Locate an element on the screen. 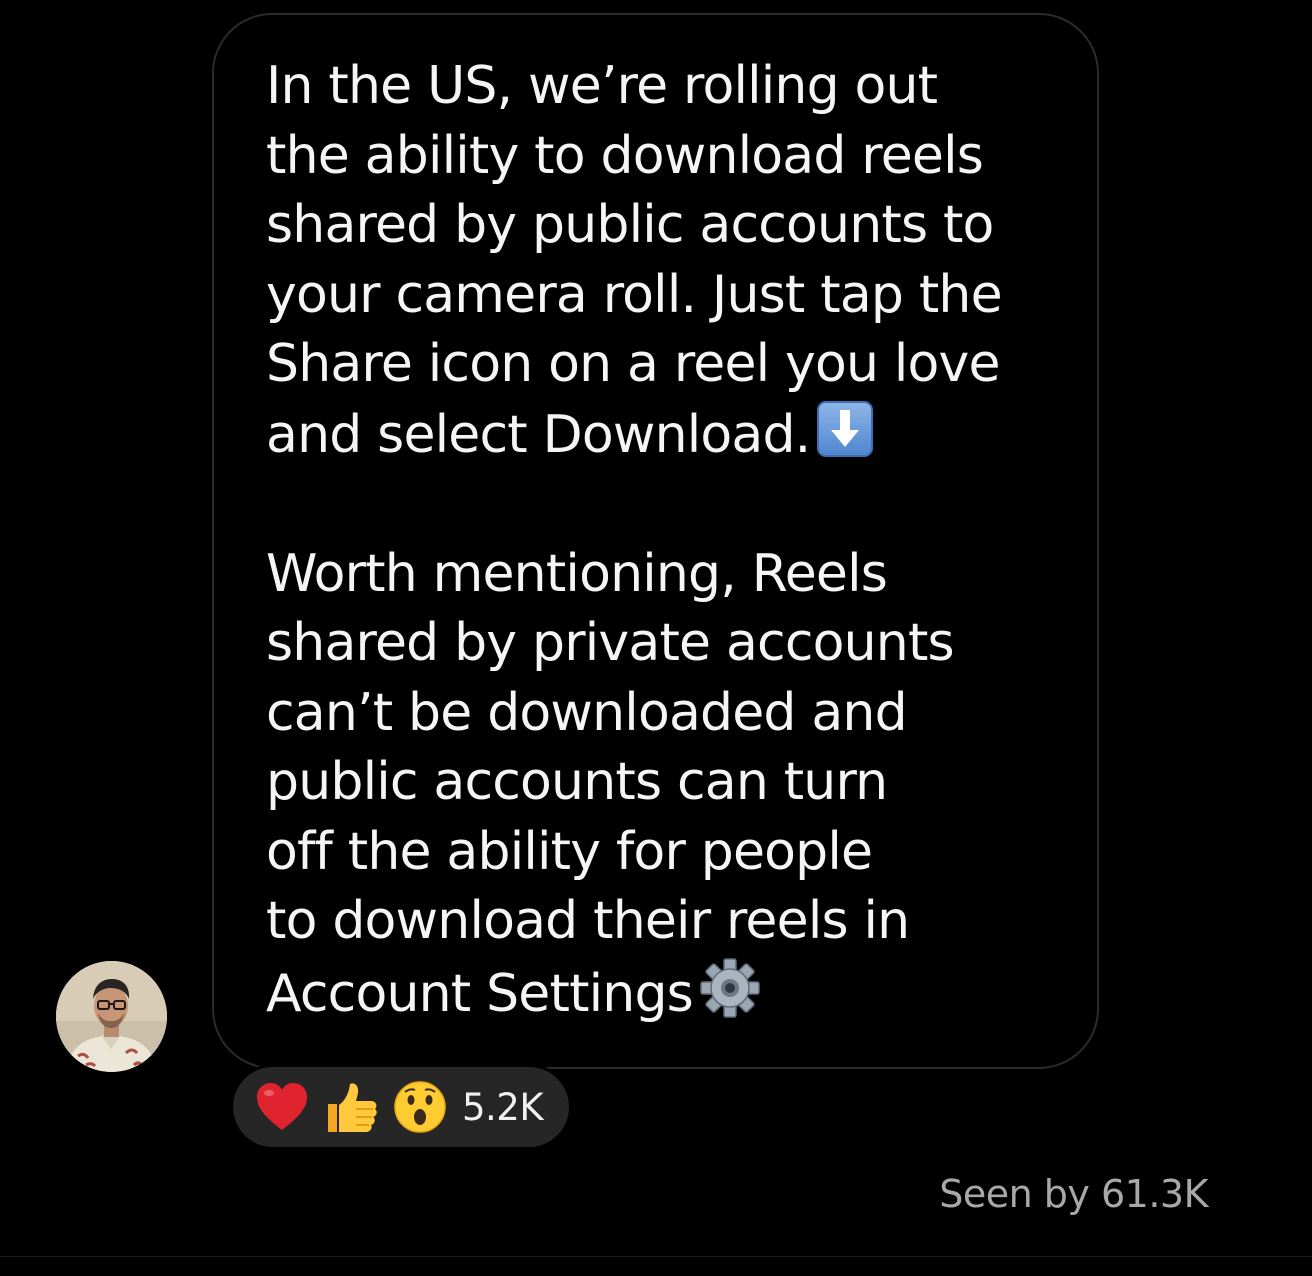  reaction-count: 5.2K is located at coordinates (503, 1107).